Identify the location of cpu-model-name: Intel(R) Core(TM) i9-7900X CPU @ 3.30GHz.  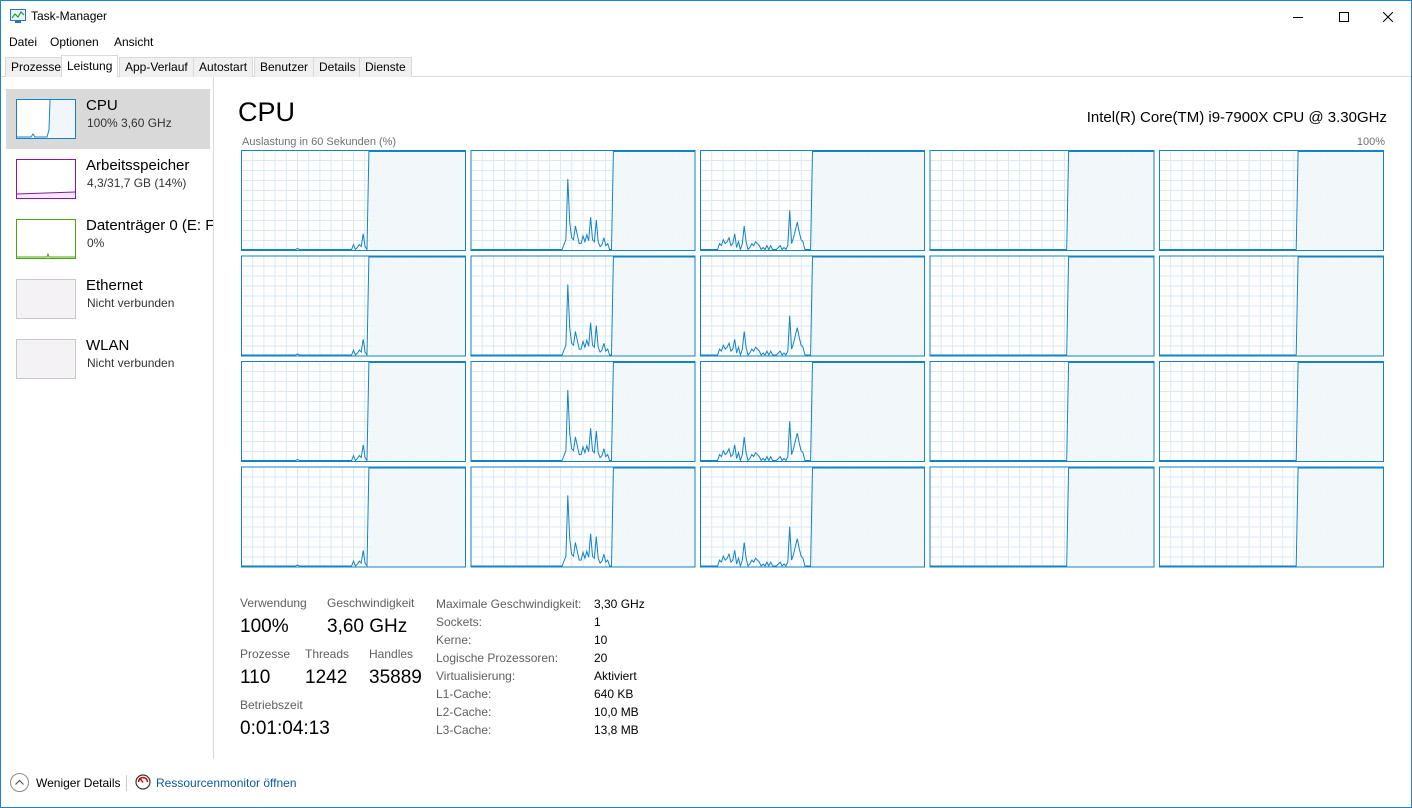
(1236, 117).